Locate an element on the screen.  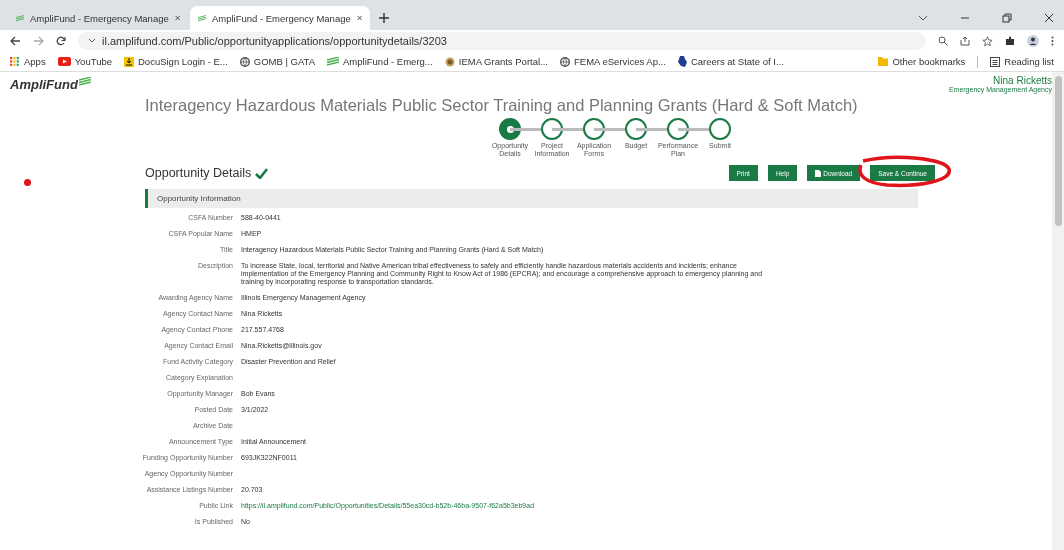
address-bar: il.amplifund.com/Public/opportunityapplications/opportunitydetails/3203 is located at coordinates (502, 41).